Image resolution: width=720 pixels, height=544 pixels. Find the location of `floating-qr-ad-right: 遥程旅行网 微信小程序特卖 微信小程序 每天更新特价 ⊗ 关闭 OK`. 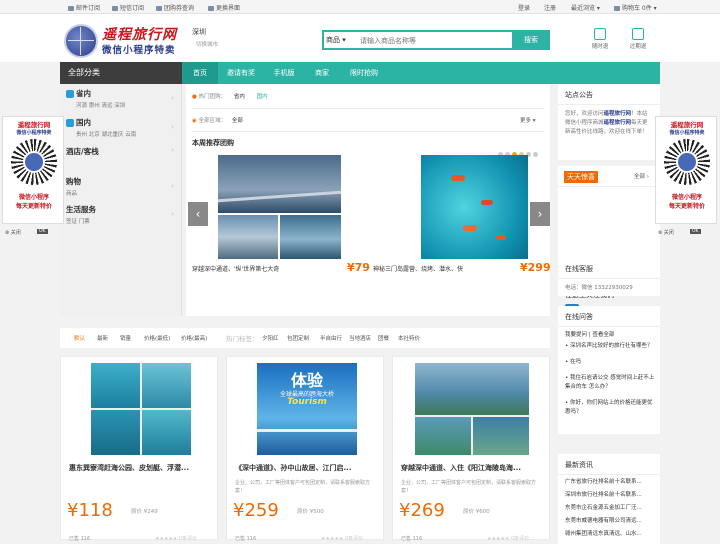

floating-qr-ad-right: 遥程旅行网 微信小程序特卖 微信小程序 每天更新特价 ⊗ 关闭 OK is located at coordinates (686, 176).